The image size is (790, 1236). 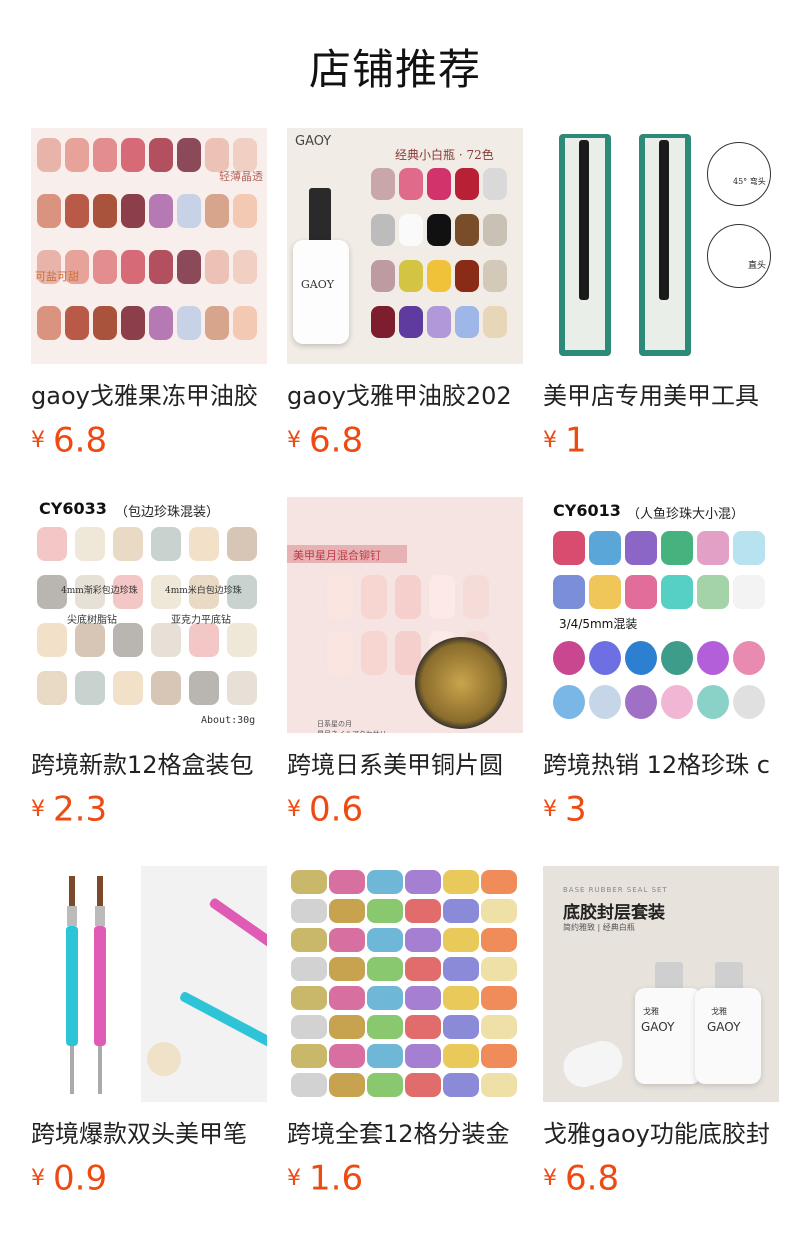 I want to click on product-name: 跨境全套12格分装金, so click(x=405, y=1134).